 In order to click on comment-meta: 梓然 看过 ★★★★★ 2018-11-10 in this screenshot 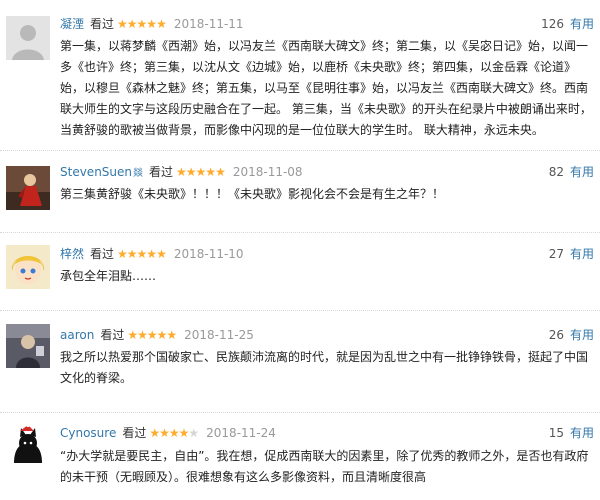, I will do `click(152, 254)`.